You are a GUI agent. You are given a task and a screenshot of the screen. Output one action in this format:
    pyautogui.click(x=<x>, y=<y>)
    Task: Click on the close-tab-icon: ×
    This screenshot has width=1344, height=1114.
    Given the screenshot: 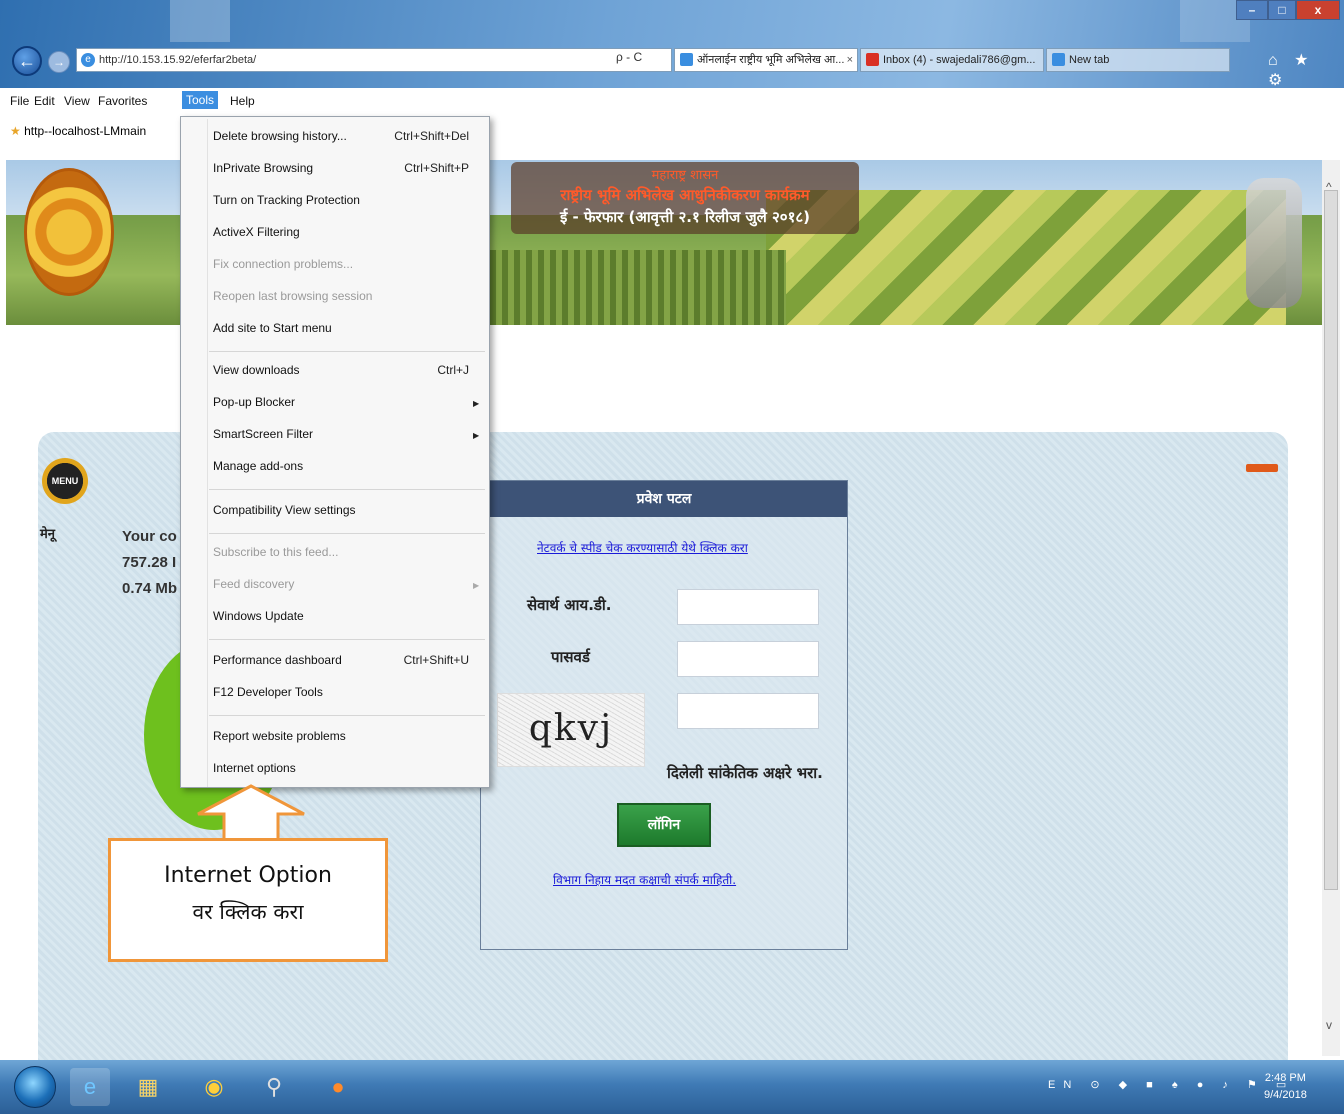 What is the action you would take?
    pyautogui.click(x=850, y=60)
    